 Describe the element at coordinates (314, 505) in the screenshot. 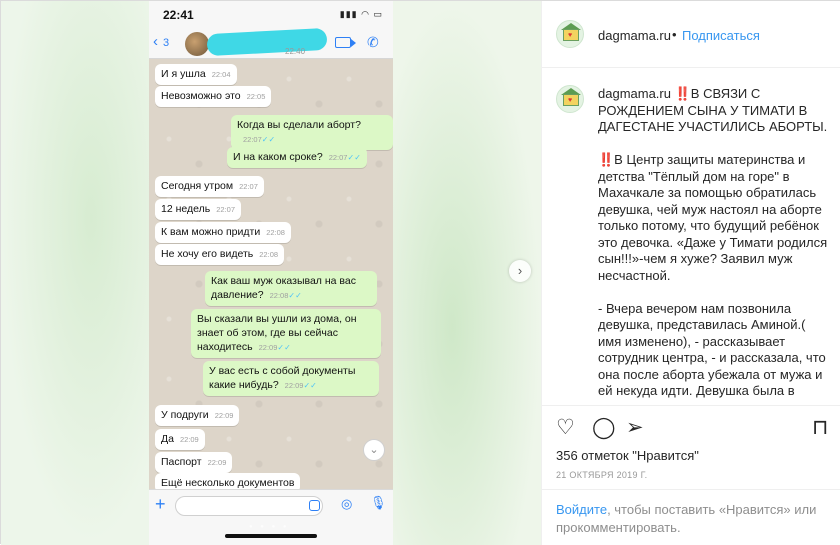

I see `sticker-icon` at that location.